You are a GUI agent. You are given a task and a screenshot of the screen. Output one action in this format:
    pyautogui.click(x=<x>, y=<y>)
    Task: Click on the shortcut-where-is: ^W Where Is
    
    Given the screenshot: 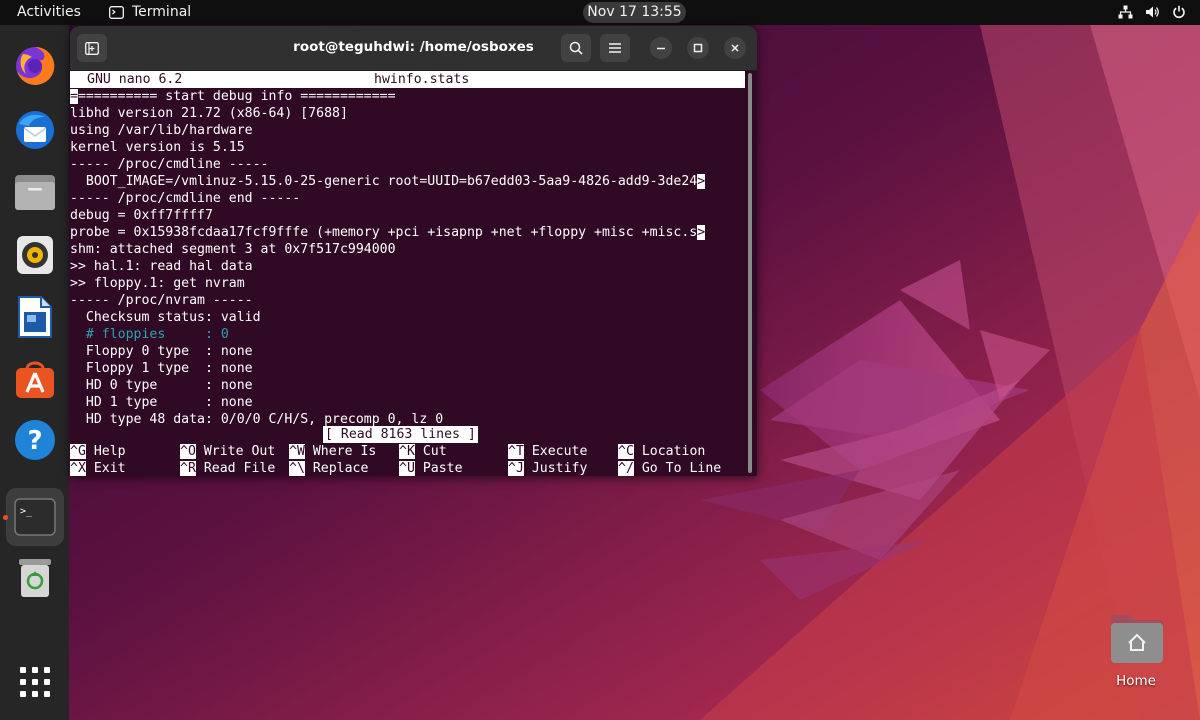 What is the action you would take?
    pyautogui.click(x=332, y=451)
    